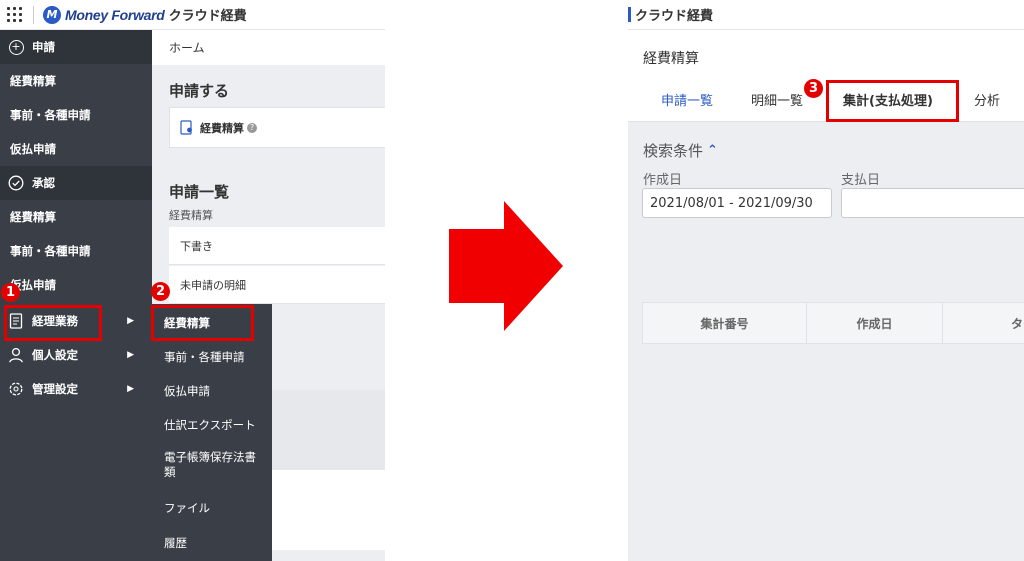  What do you see at coordinates (222, 128) in the screenshot?
I see `apply-card-label: 経費精算` at bounding box center [222, 128].